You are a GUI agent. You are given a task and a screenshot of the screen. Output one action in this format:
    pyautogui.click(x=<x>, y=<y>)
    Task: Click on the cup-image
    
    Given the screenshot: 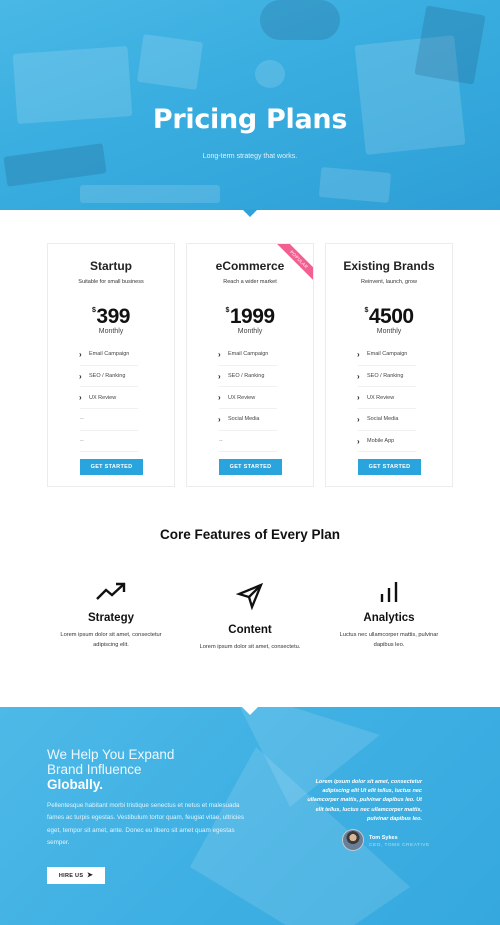 What is the action you would take?
    pyautogui.click(x=270, y=74)
    